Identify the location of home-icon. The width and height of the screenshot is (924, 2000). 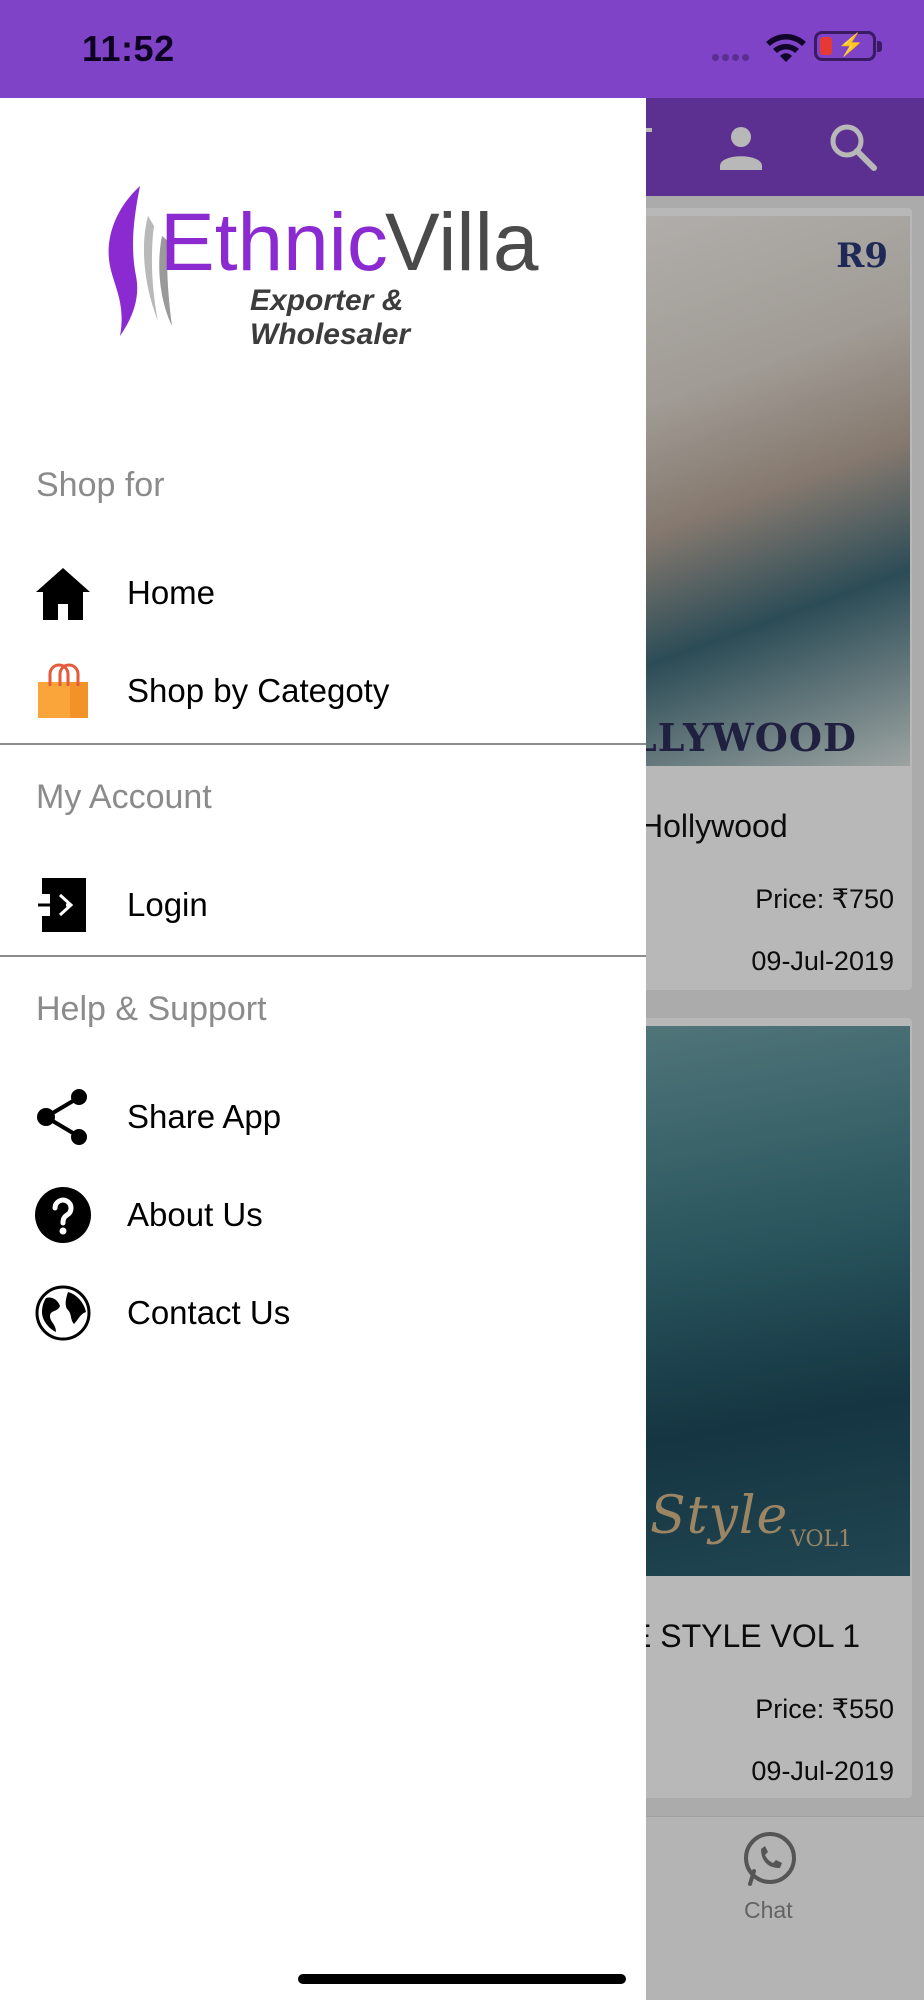
(63, 594).